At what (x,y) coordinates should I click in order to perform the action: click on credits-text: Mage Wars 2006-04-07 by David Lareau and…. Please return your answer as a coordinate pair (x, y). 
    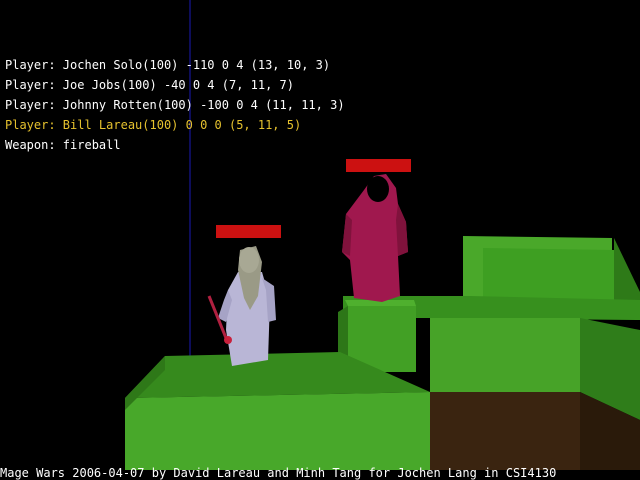
    Looking at the image, I should click on (278, 473).